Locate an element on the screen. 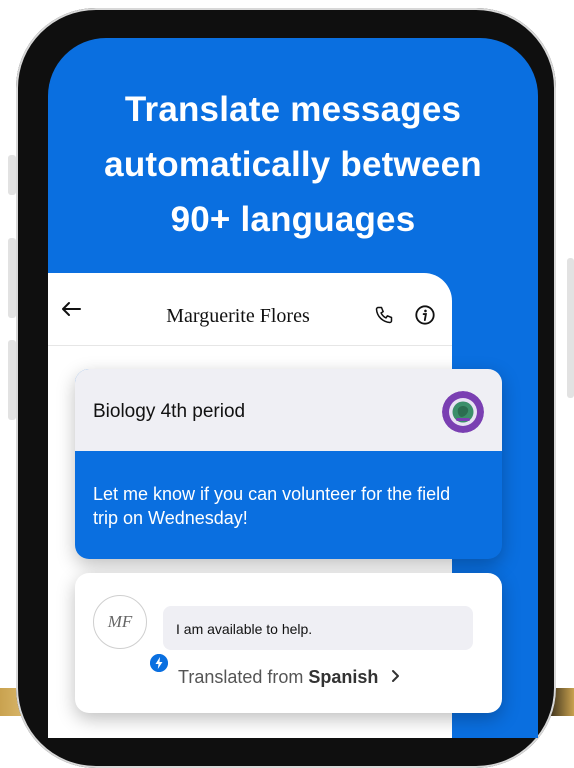 Image resolution: width=574 pixels, height=768 pixels. translation-link: Translated from Spanish is located at coordinates (289, 677).